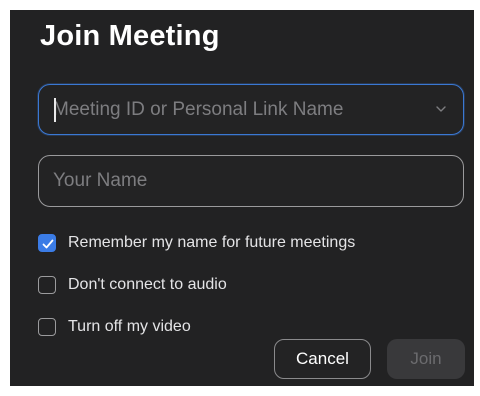  I want to click on checkmark-icon, so click(48, 244).